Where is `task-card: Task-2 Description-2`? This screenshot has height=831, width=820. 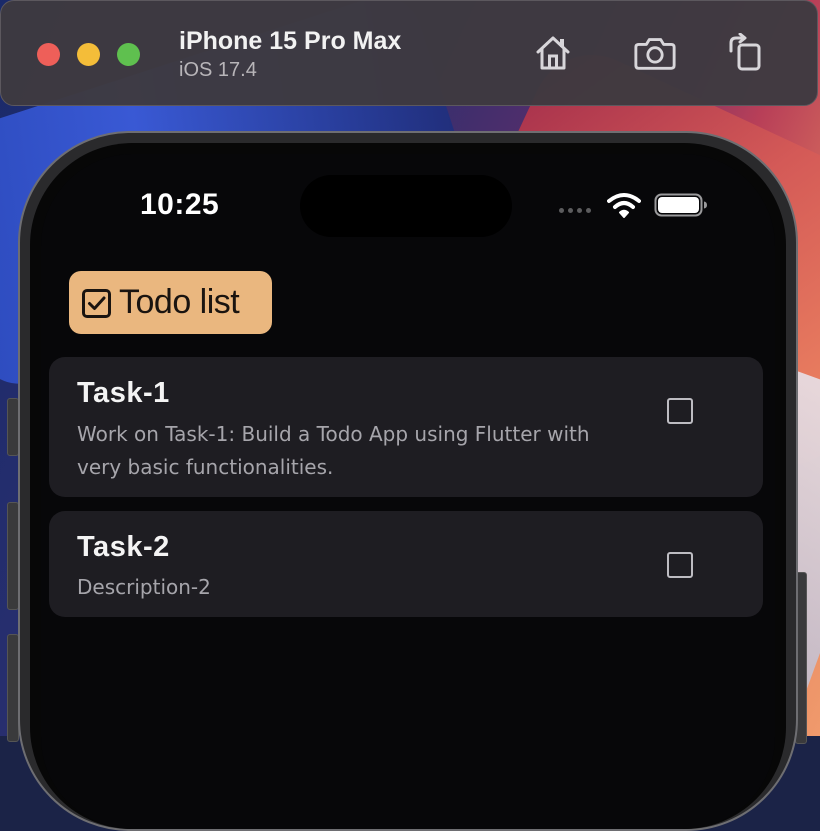 task-card: Task-2 Description-2 is located at coordinates (406, 564).